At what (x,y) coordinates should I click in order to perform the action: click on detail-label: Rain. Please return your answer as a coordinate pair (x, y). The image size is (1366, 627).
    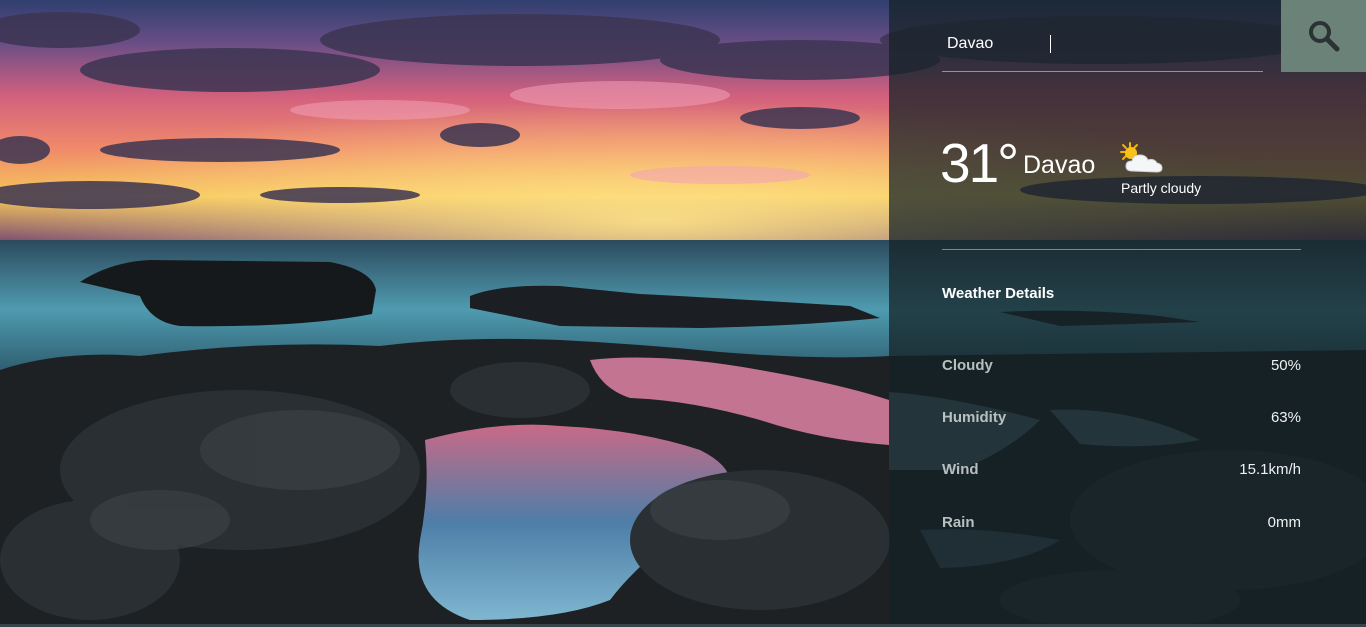
    Looking at the image, I should click on (958, 522).